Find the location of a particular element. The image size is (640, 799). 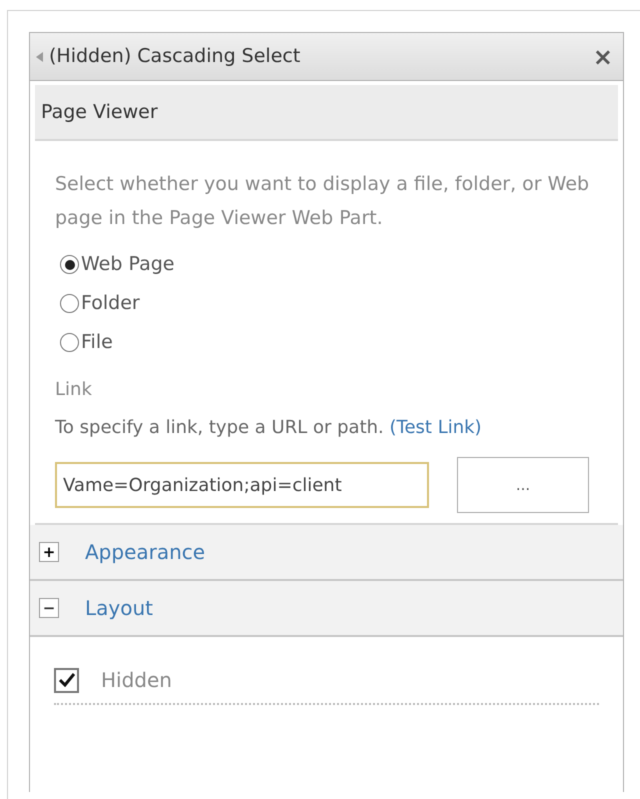

link-help-text: To specify a link, type a URL or path. (Test Link) is located at coordinates (269, 428).